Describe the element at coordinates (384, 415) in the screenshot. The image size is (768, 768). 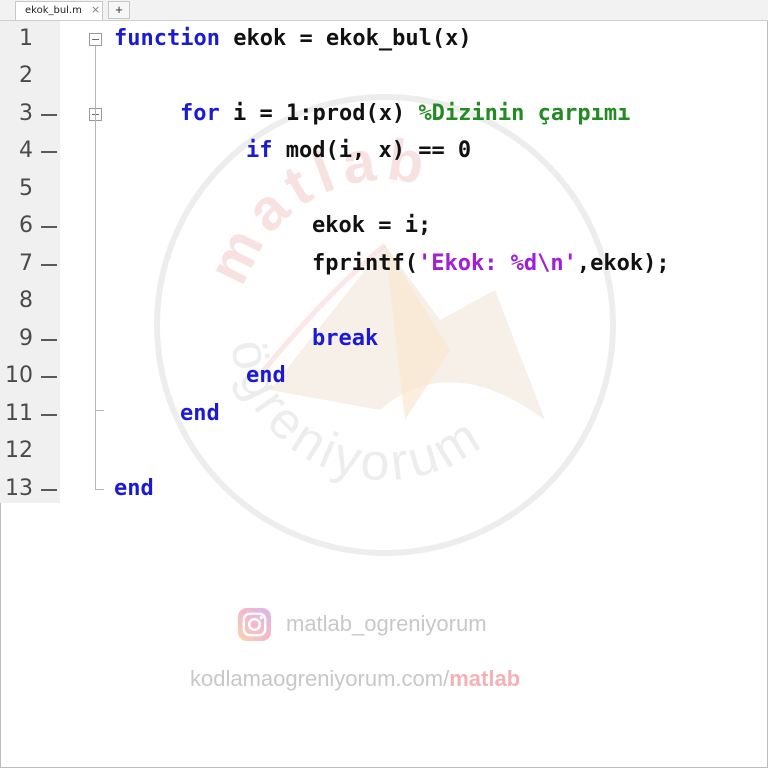
I see `code-line: 11 end` at that location.